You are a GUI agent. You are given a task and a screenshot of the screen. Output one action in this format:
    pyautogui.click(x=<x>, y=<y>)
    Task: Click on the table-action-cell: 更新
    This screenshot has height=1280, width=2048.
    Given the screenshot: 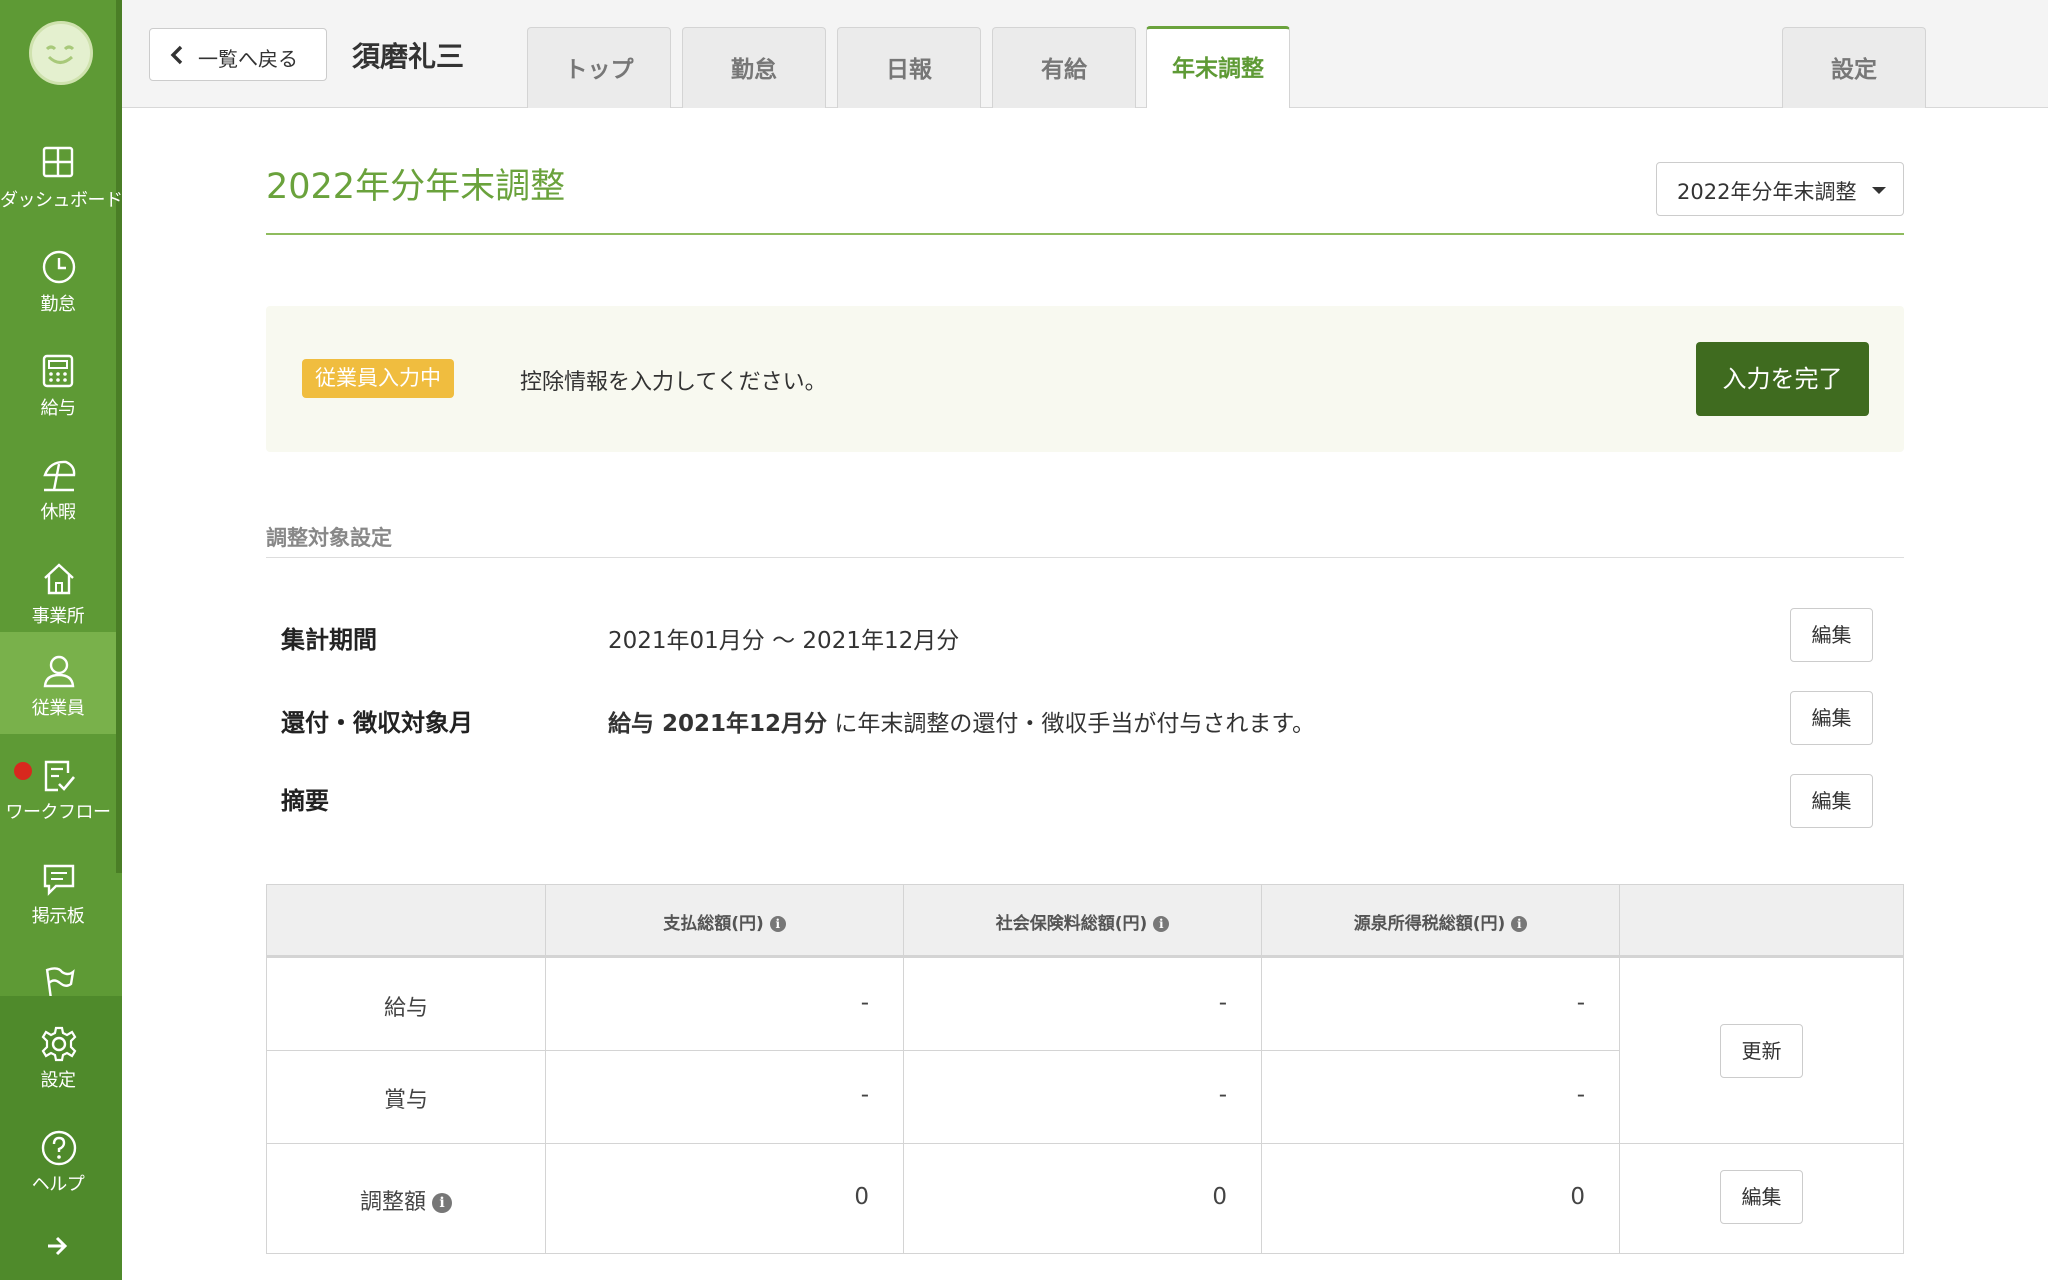 What is the action you would take?
    pyautogui.click(x=1761, y=1050)
    